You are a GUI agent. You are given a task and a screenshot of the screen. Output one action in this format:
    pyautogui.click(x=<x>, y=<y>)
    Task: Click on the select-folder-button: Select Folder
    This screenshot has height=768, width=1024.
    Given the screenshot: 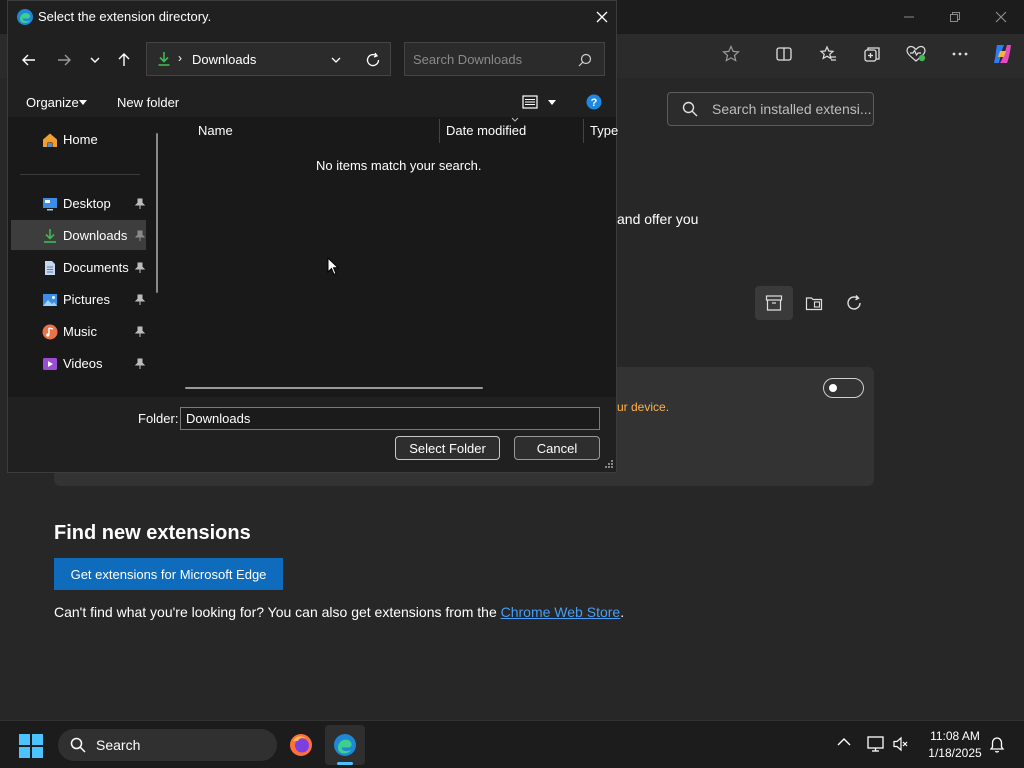 What is the action you would take?
    pyautogui.click(x=447, y=448)
    